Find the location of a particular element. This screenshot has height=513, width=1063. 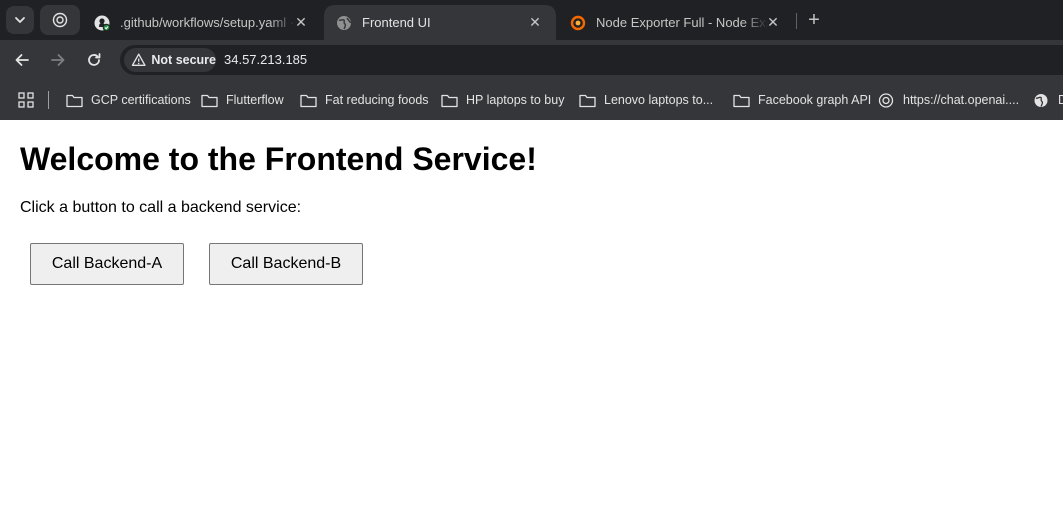

address-bar: Not secure 34.57.213.185 is located at coordinates (591, 60).